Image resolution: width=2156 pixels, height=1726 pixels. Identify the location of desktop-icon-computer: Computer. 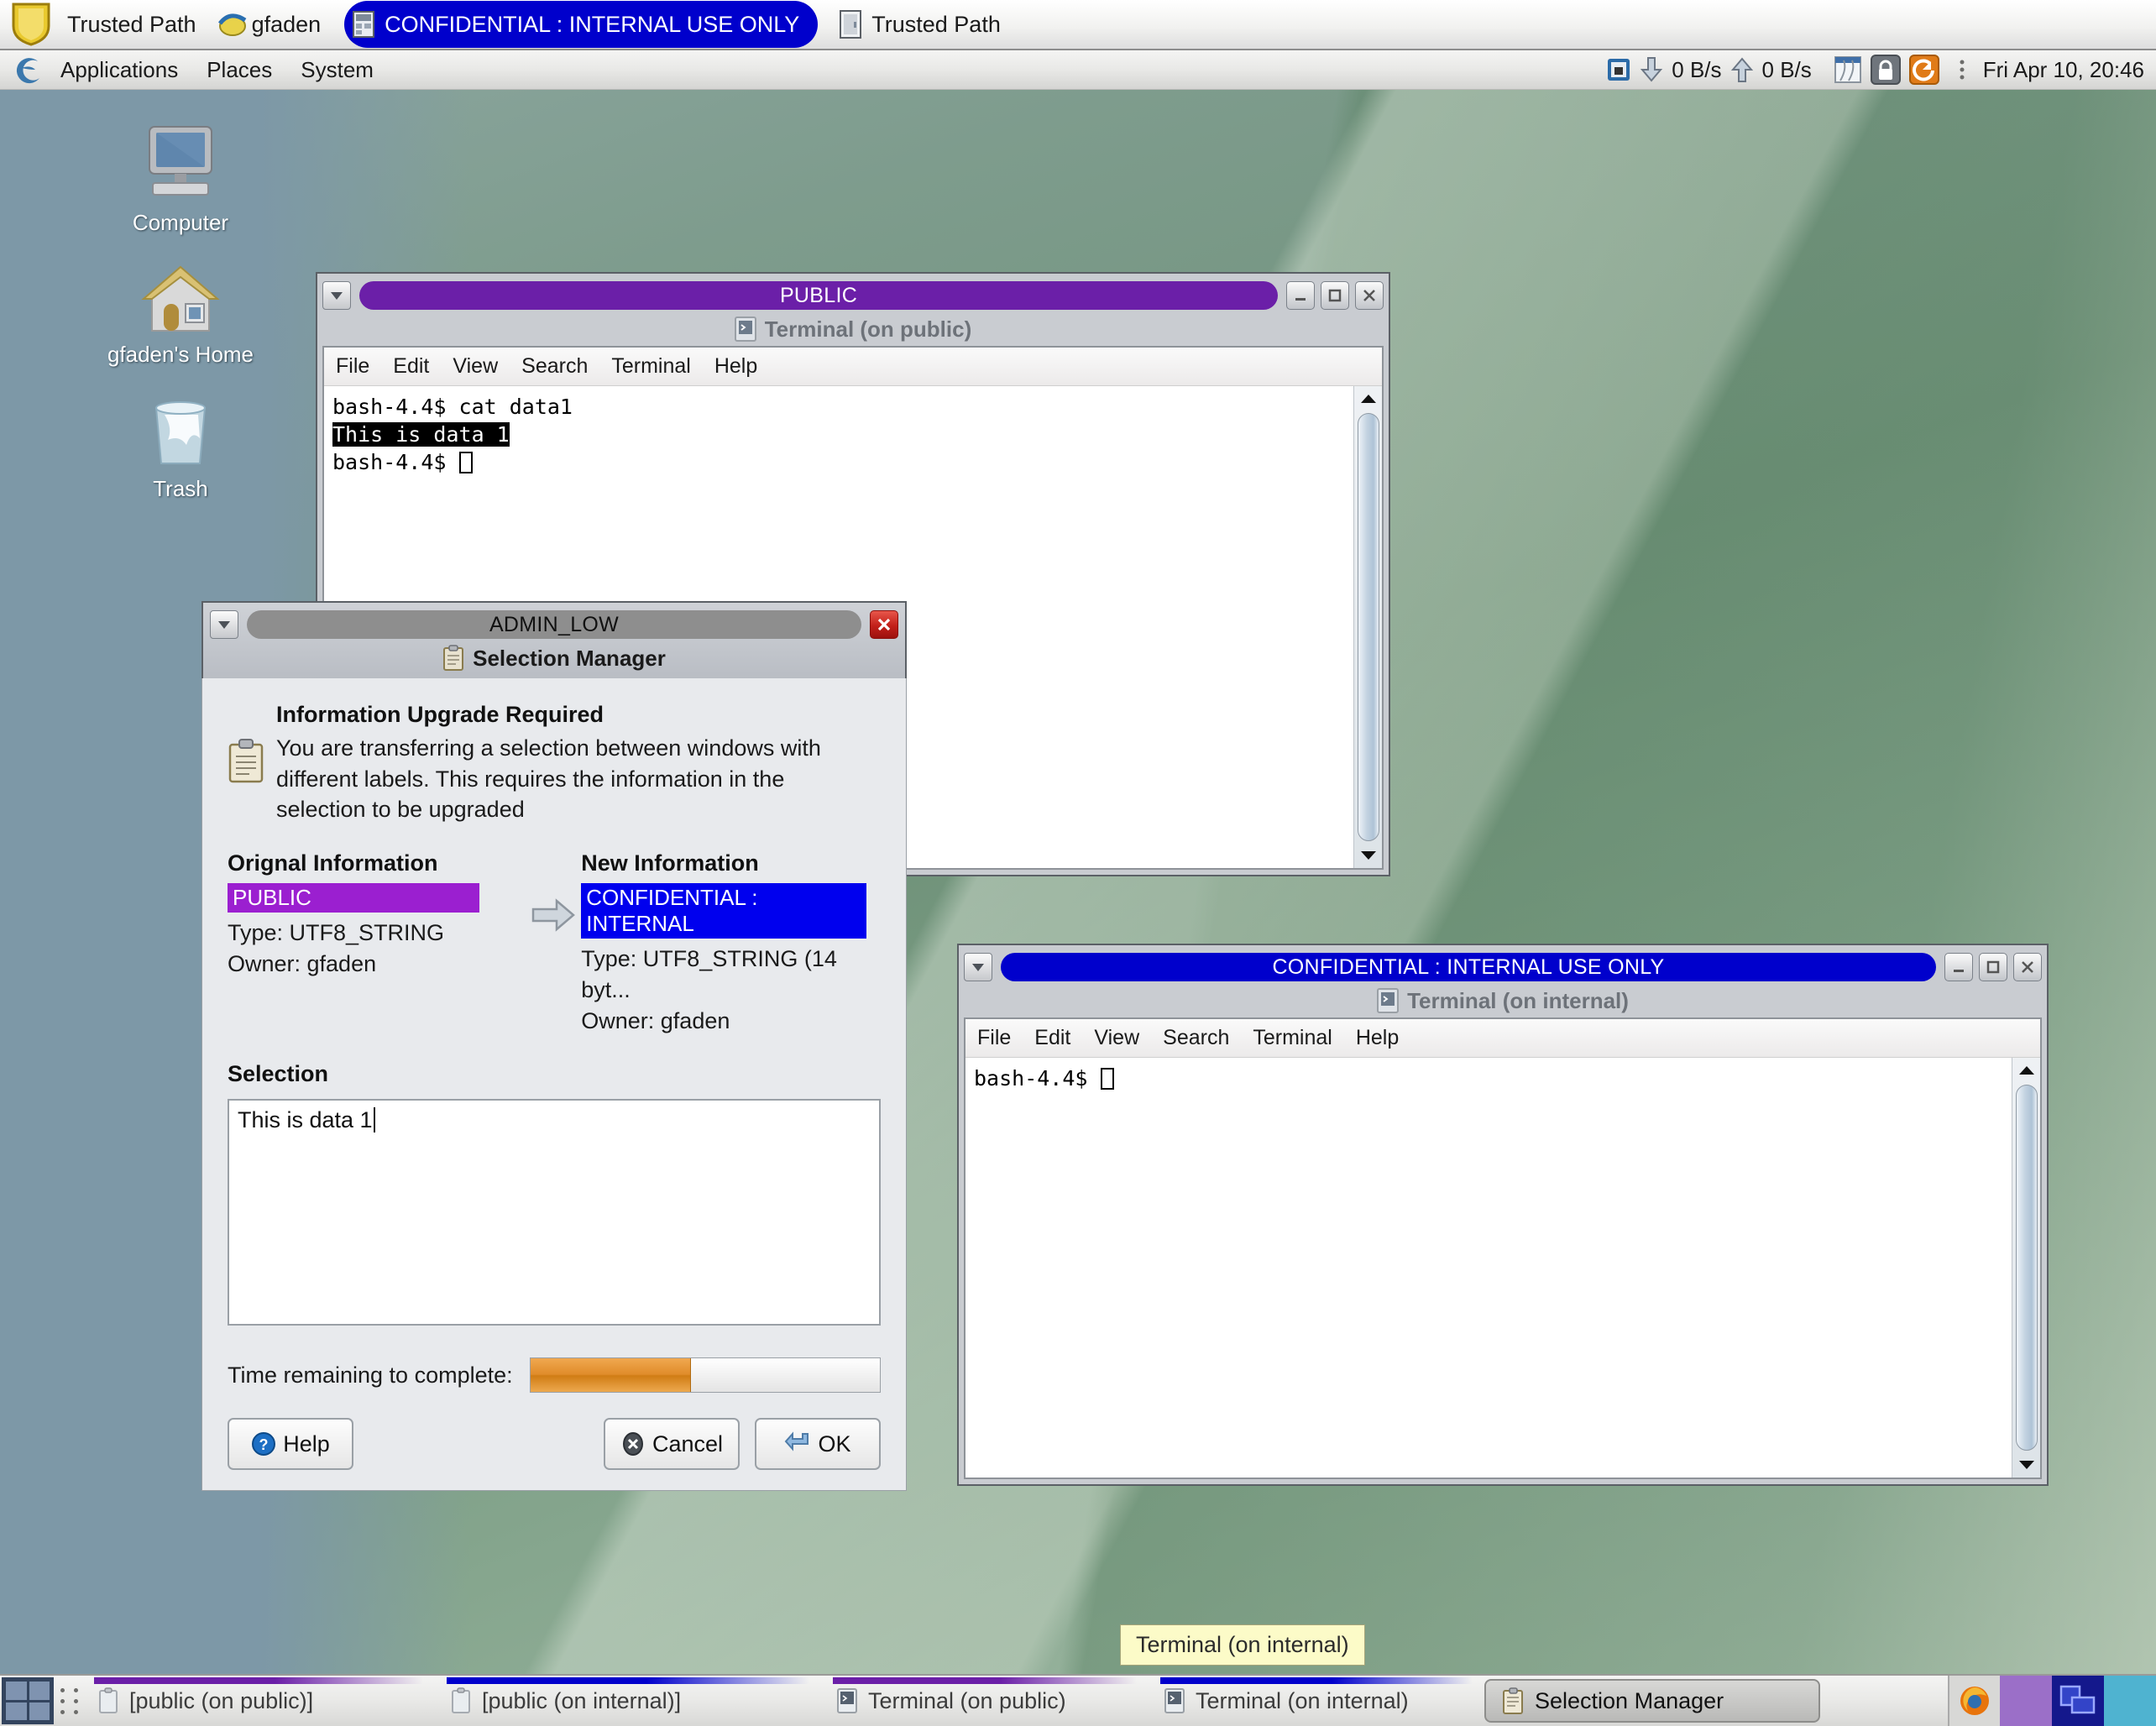
(180, 179).